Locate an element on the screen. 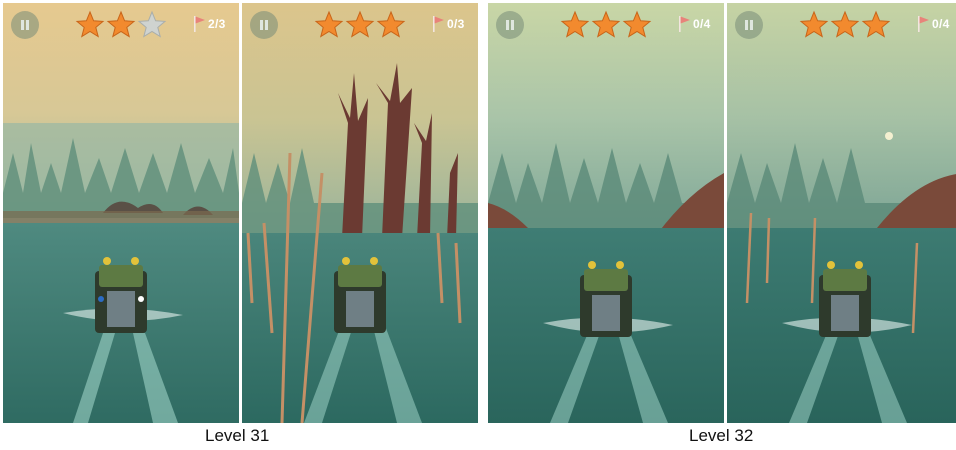 The width and height of the screenshot is (956, 450). hud: 0/3 is located at coordinates (360, 24).